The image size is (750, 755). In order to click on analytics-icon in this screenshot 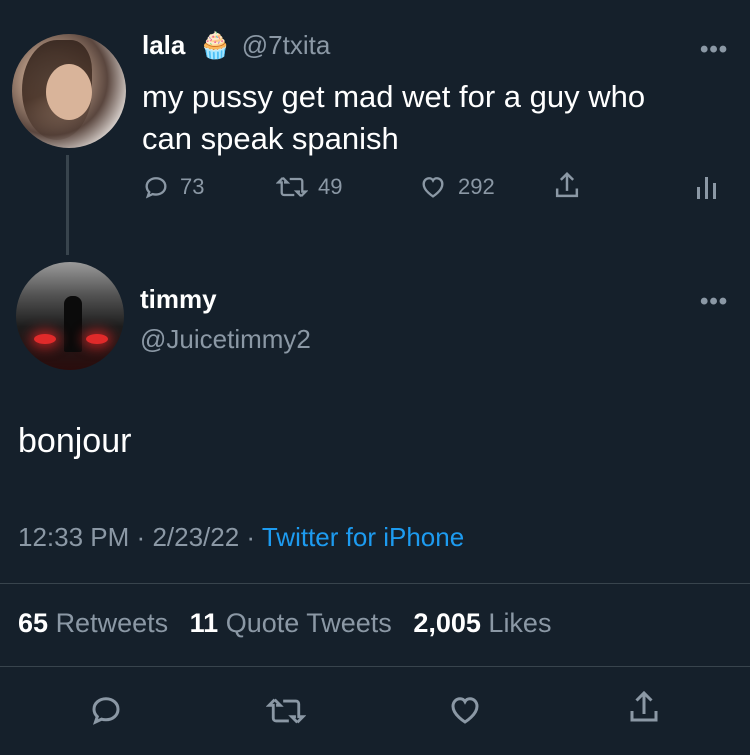, I will do `click(706, 188)`.